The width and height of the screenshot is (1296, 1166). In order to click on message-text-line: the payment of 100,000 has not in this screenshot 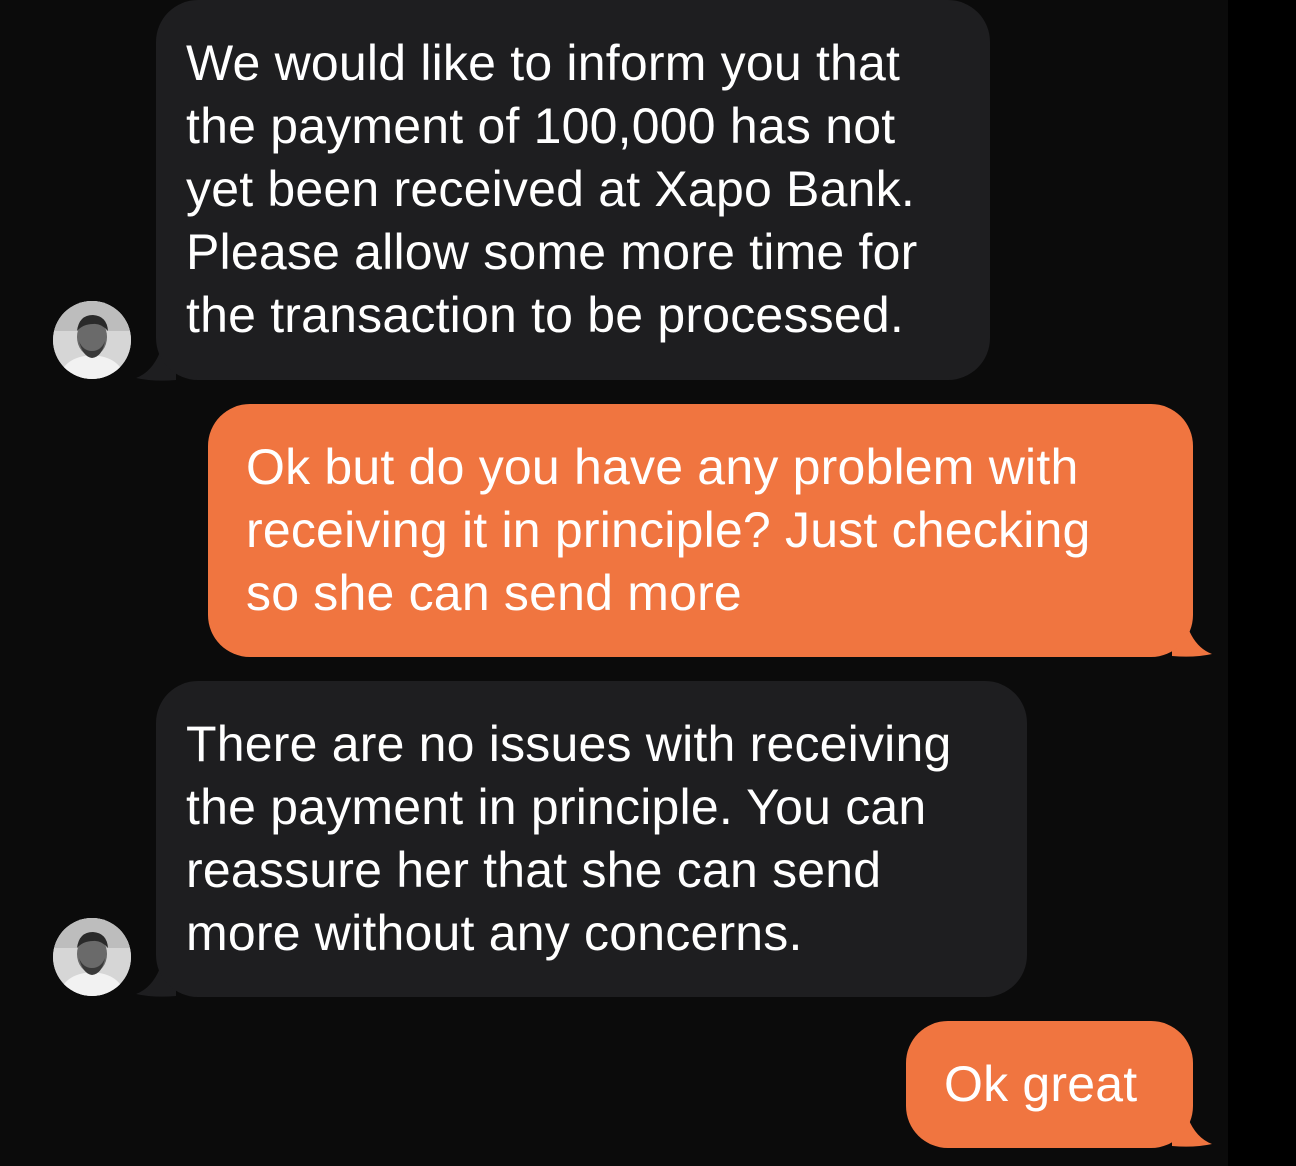, I will do `click(541, 126)`.